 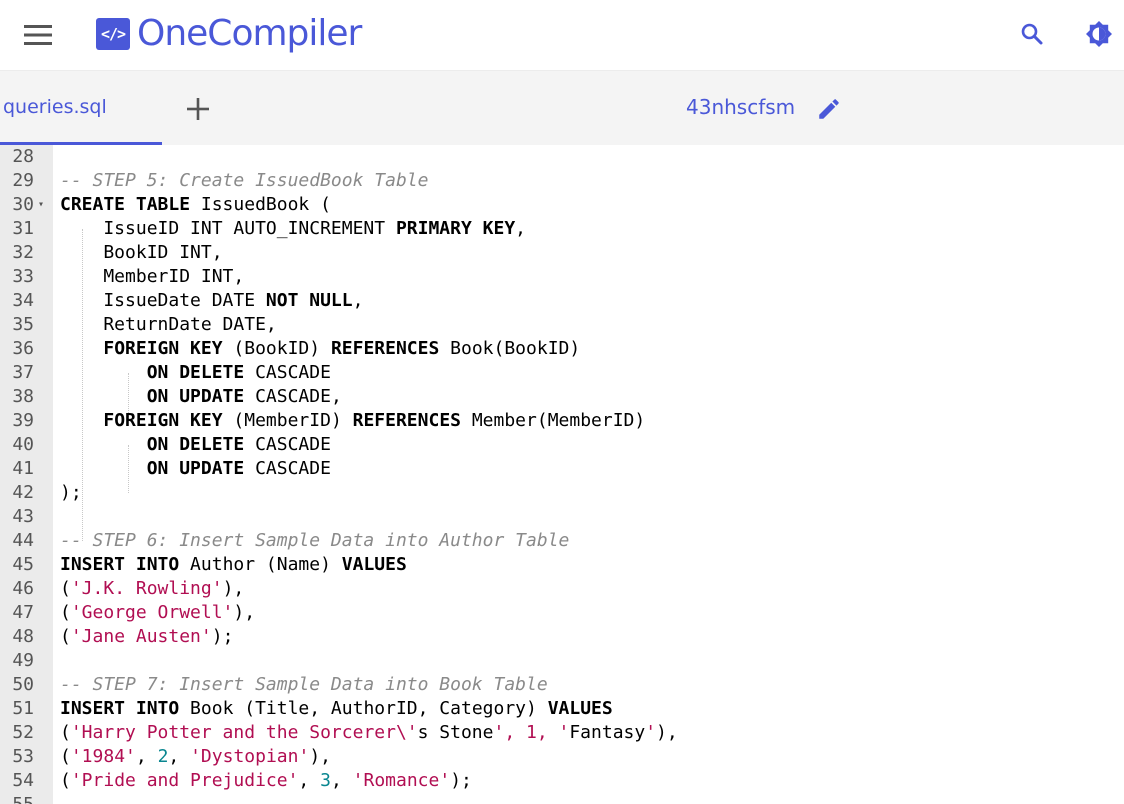 I want to click on code-line: 28, so click(x=562, y=157).